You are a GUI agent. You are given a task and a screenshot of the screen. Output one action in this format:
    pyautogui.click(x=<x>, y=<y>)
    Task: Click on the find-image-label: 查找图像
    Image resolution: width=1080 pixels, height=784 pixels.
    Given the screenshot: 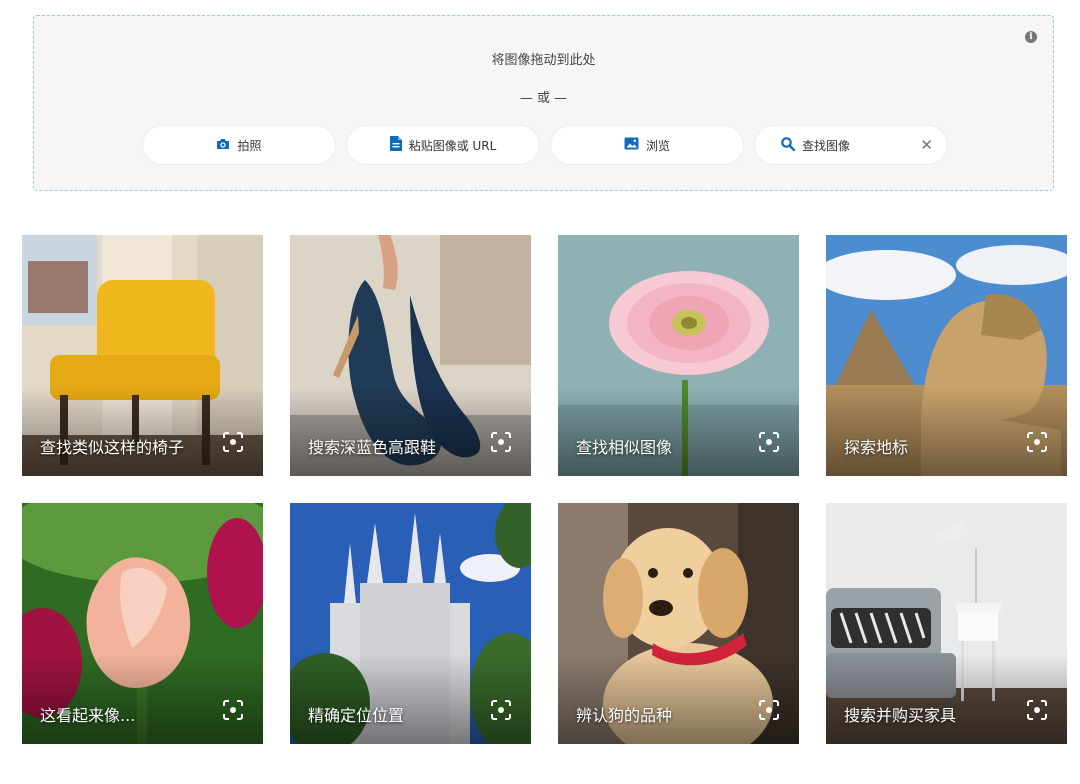 What is the action you would take?
    pyautogui.click(x=826, y=145)
    